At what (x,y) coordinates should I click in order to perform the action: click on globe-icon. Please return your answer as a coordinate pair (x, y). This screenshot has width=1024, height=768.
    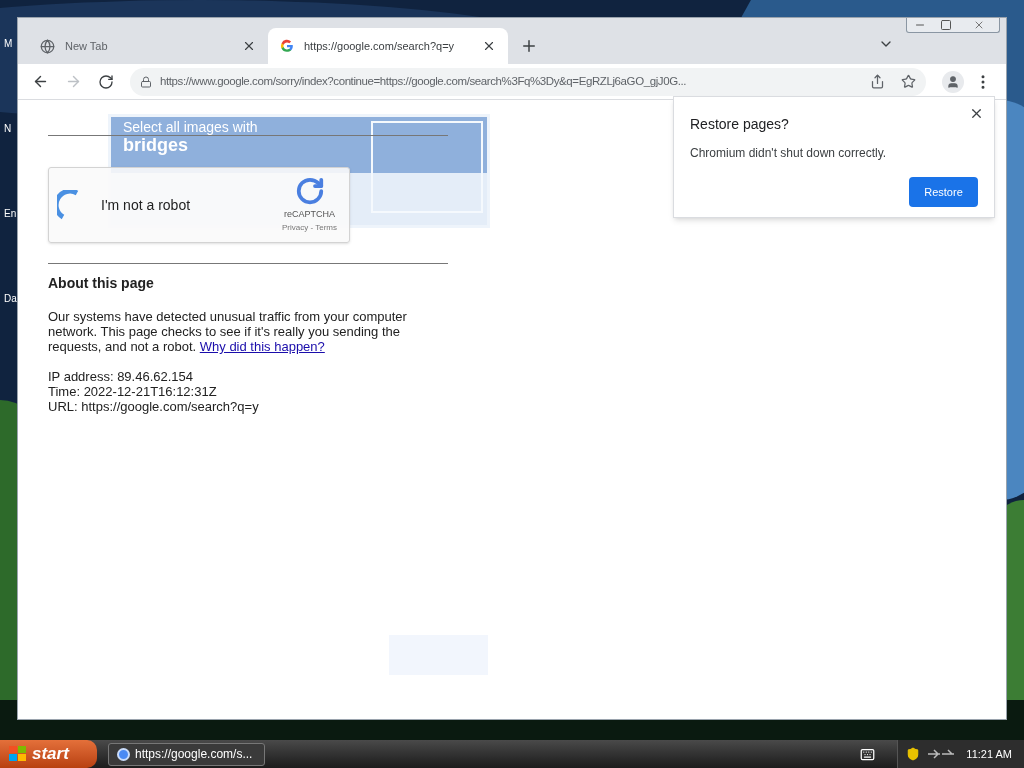
    Looking at the image, I should click on (47, 46).